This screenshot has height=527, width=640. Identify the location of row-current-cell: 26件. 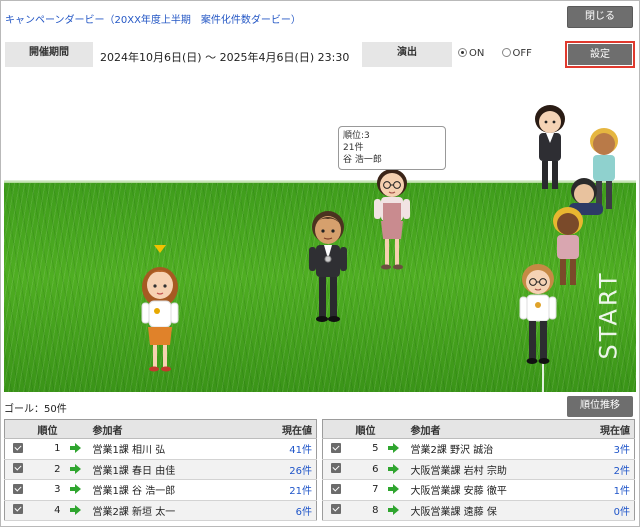
(277, 469).